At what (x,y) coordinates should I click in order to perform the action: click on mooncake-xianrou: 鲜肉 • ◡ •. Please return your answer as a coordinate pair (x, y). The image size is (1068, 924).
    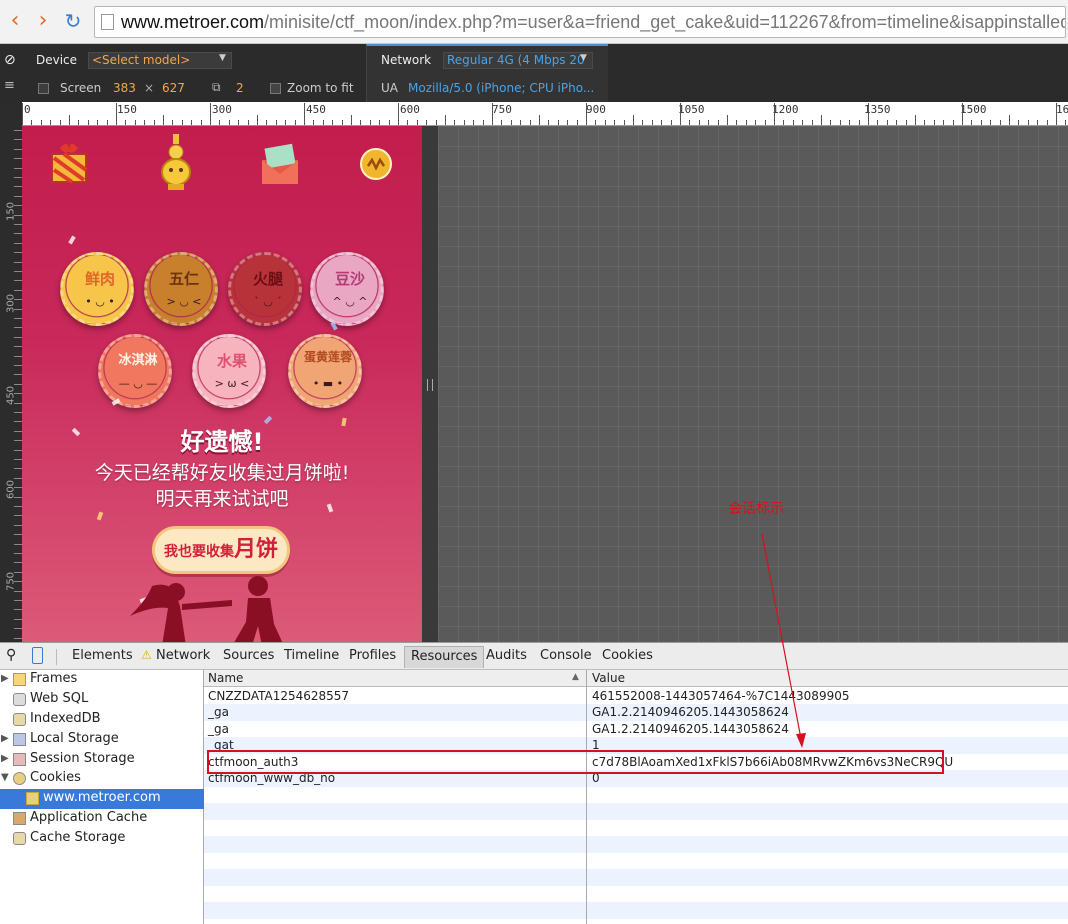
    Looking at the image, I should click on (97, 289).